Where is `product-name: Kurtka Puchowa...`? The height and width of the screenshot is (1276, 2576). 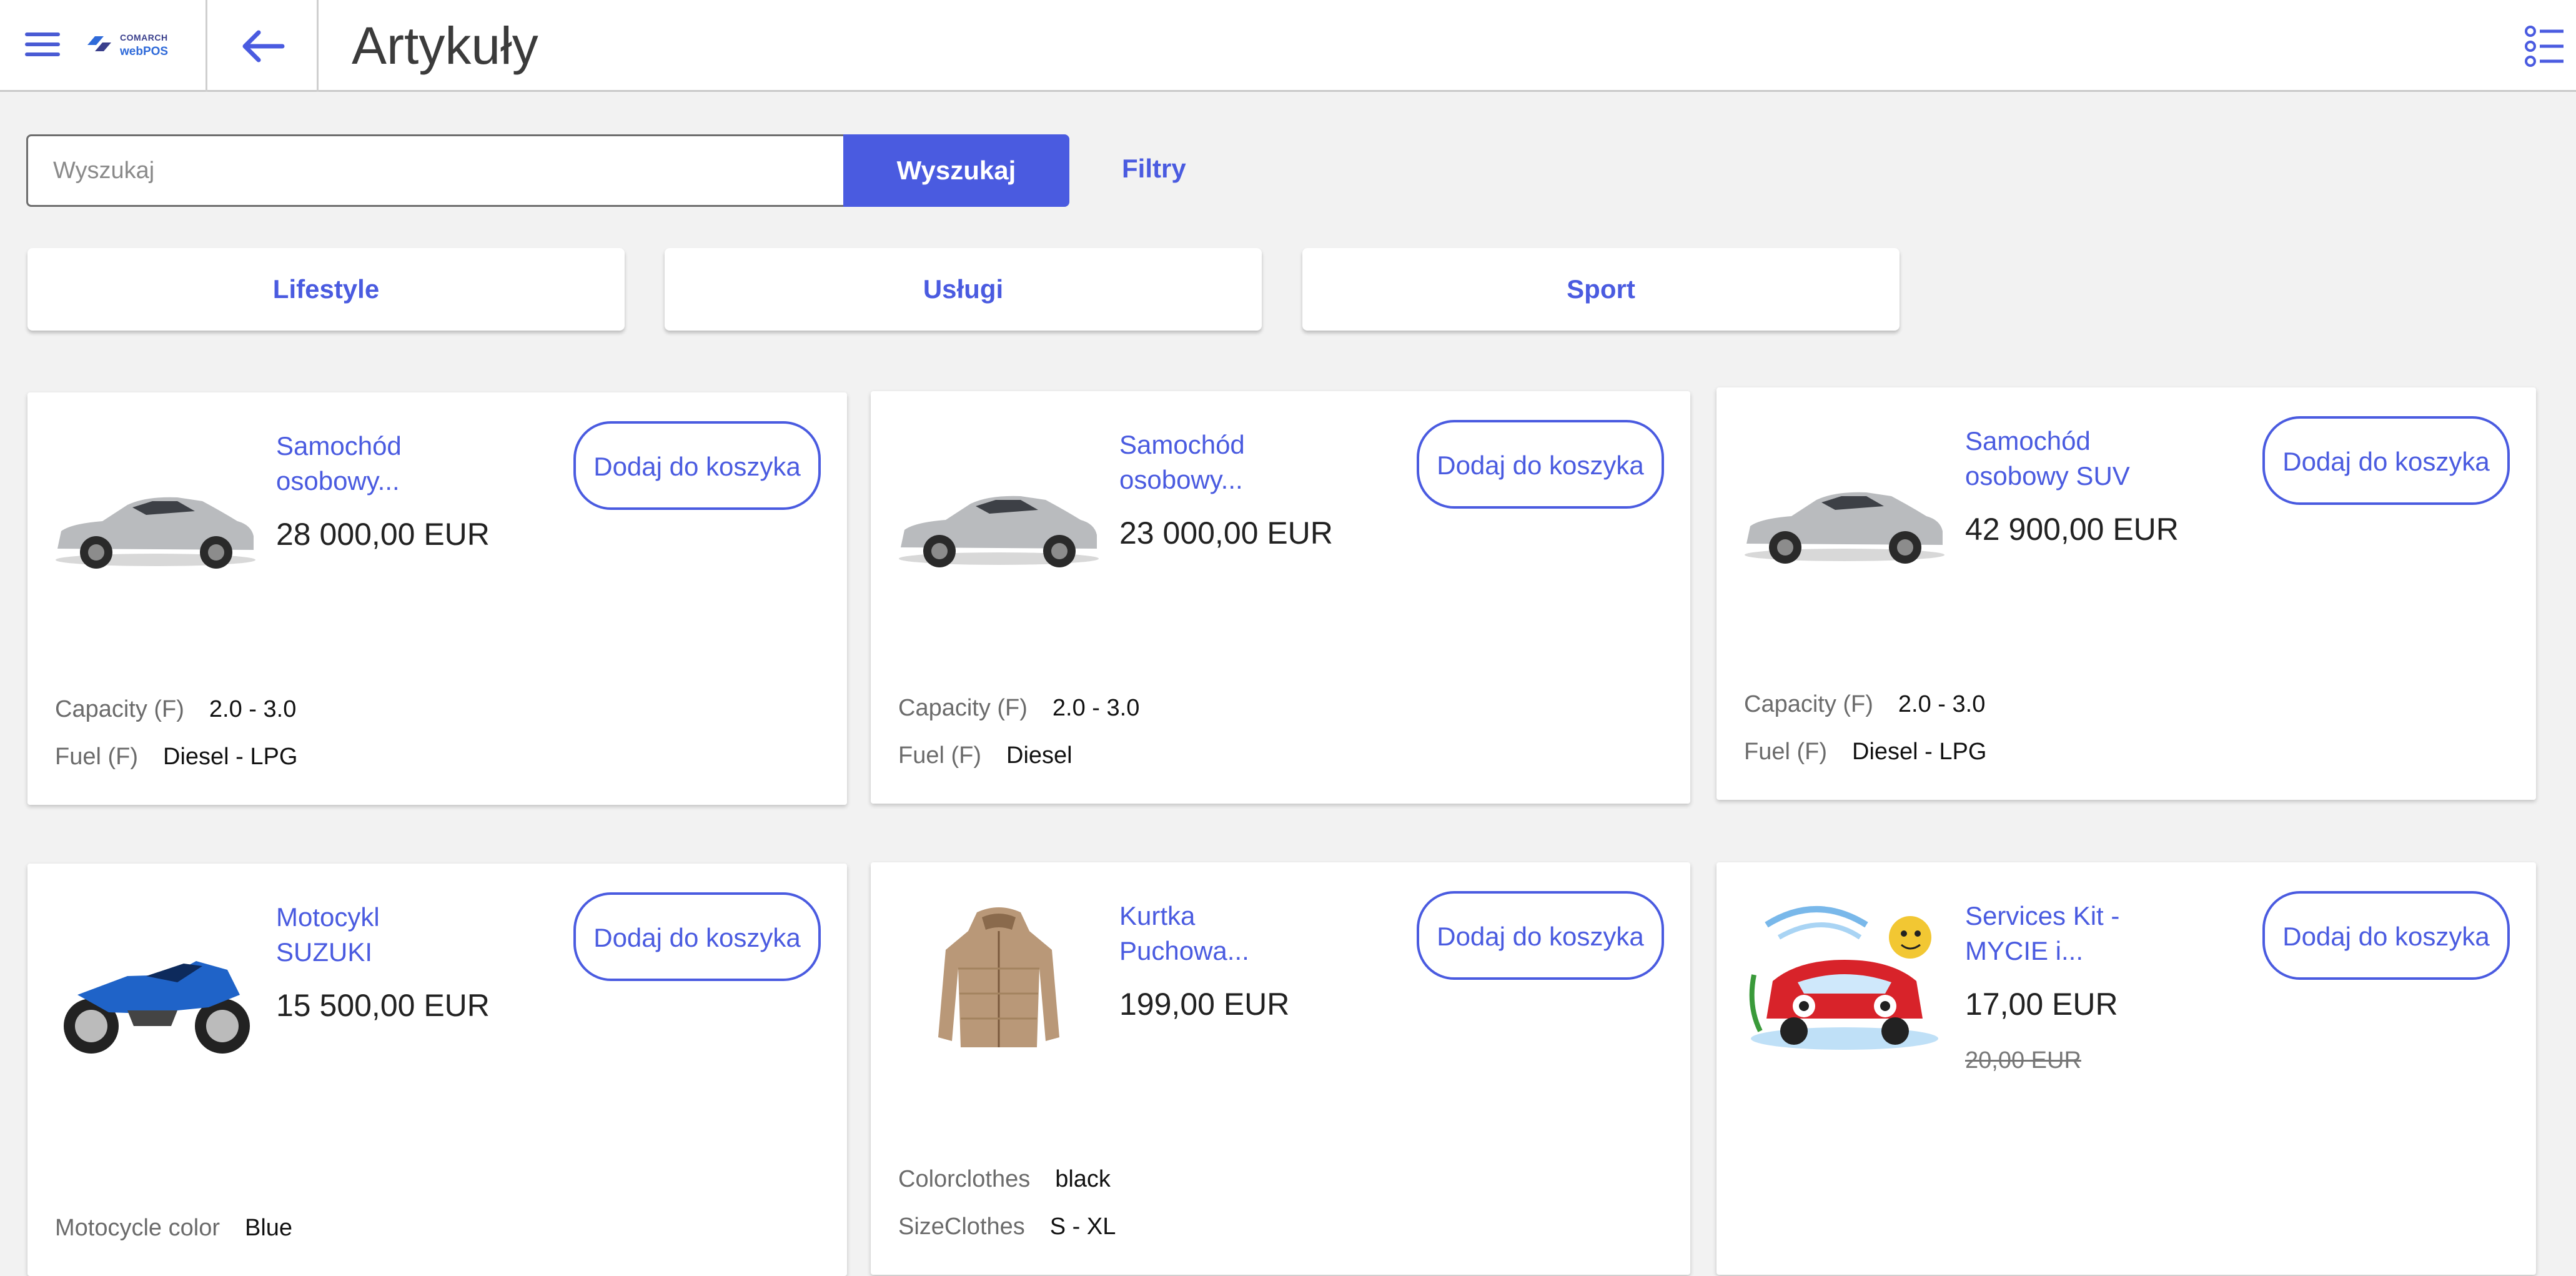 product-name: Kurtka Puchowa... is located at coordinates (1222, 934).